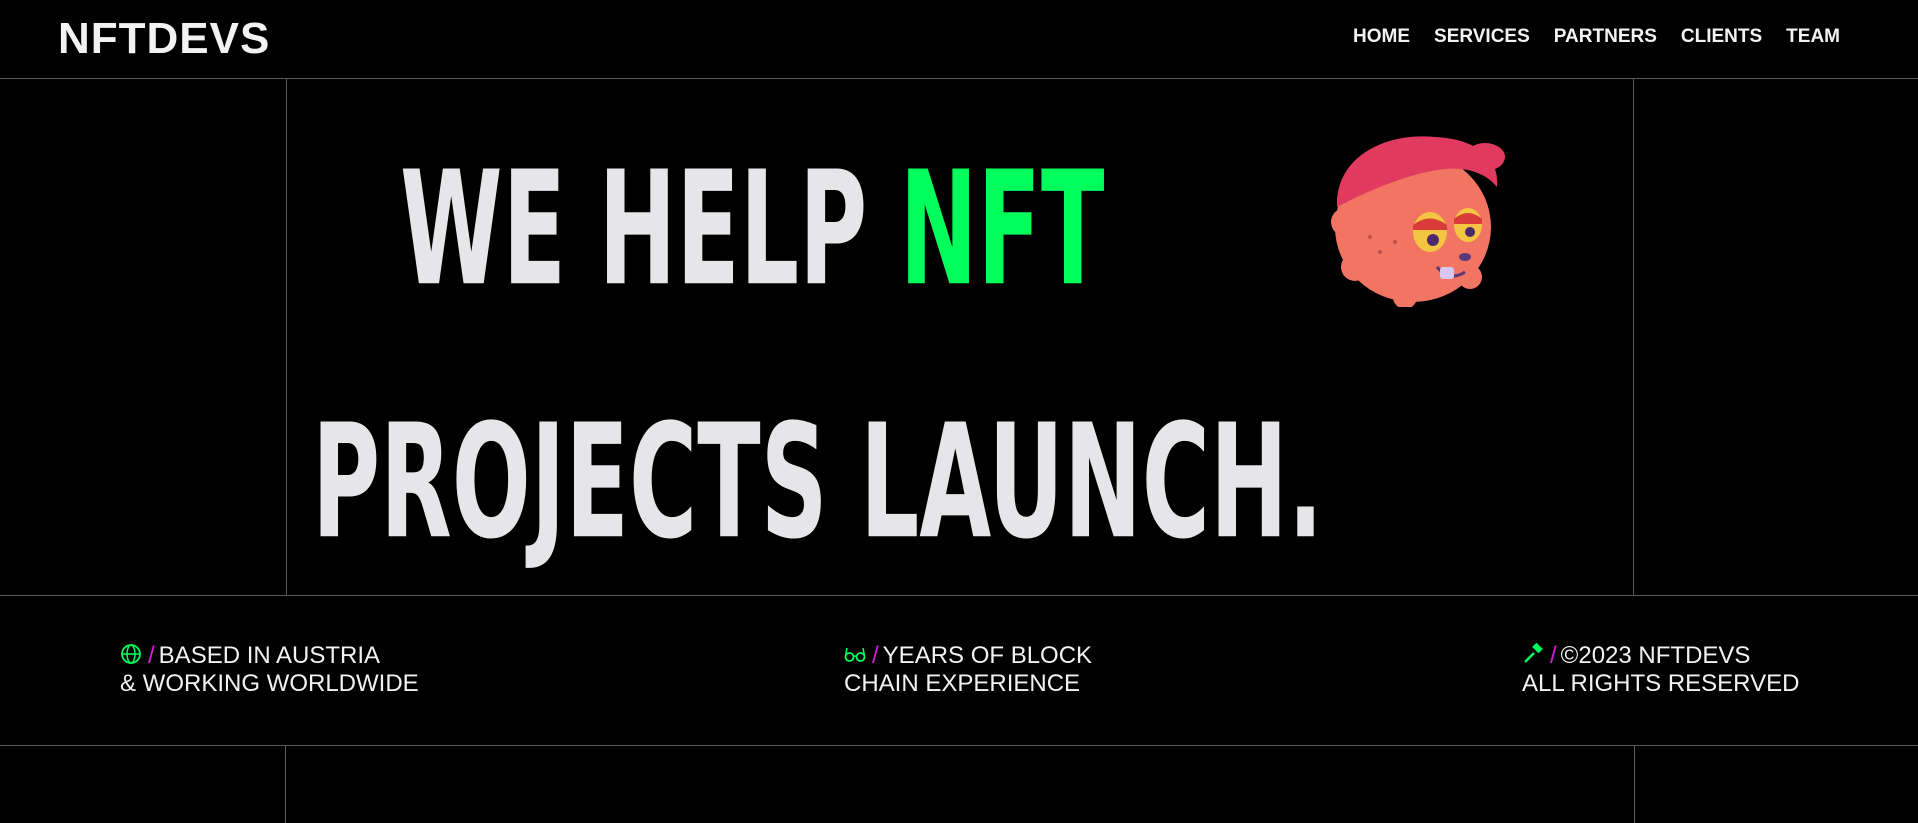 Image resolution: width=1918 pixels, height=823 pixels. I want to click on info-copyright: / ©2023 NFTDEVS ALL RIGHTS RESERVED, so click(1660, 670).